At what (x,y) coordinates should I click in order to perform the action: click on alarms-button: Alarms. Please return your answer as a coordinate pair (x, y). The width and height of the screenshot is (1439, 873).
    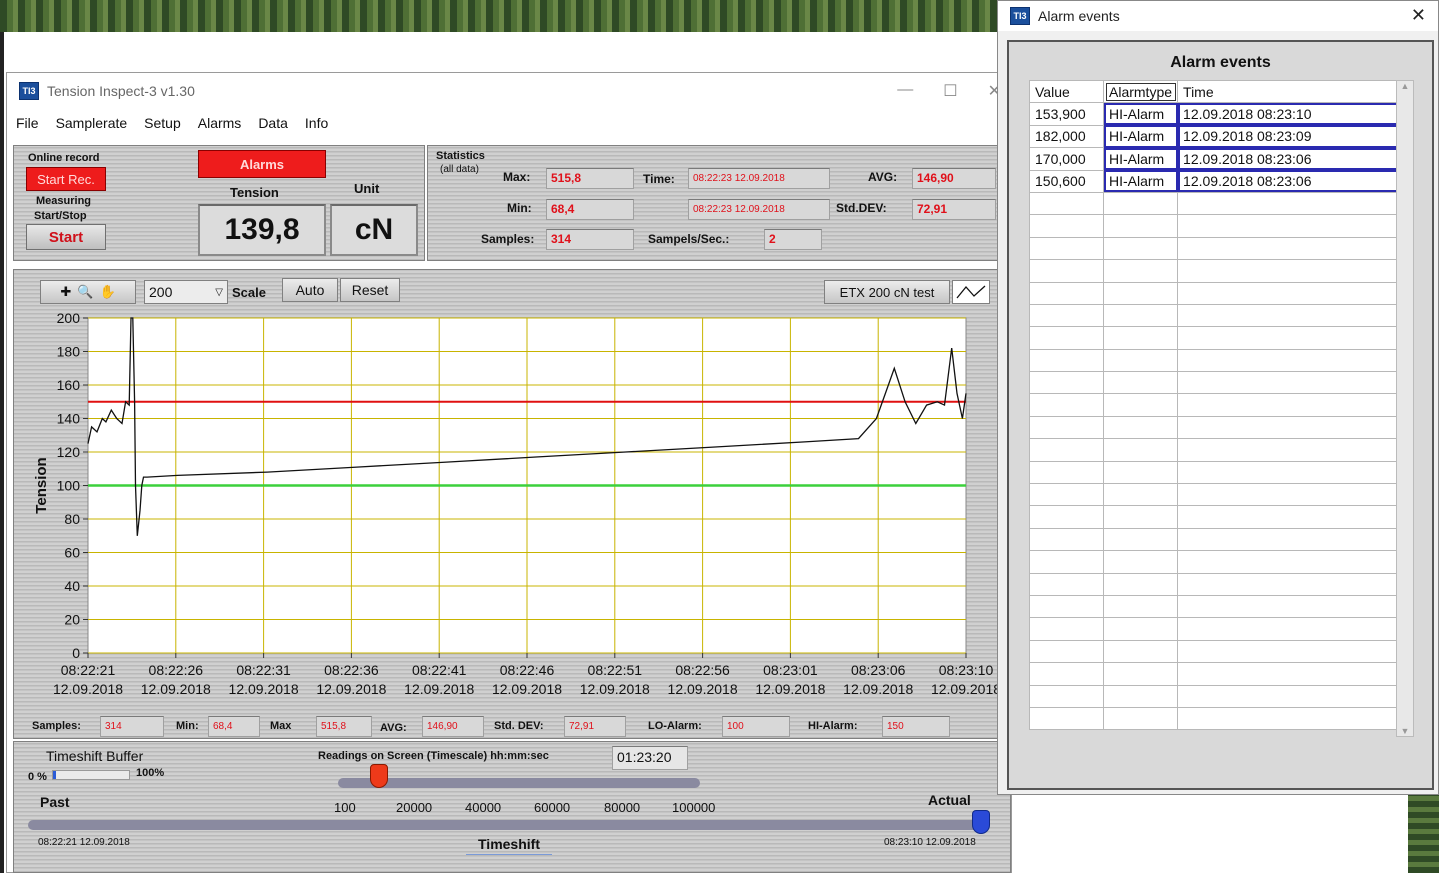
    Looking at the image, I should click on (262, 164).